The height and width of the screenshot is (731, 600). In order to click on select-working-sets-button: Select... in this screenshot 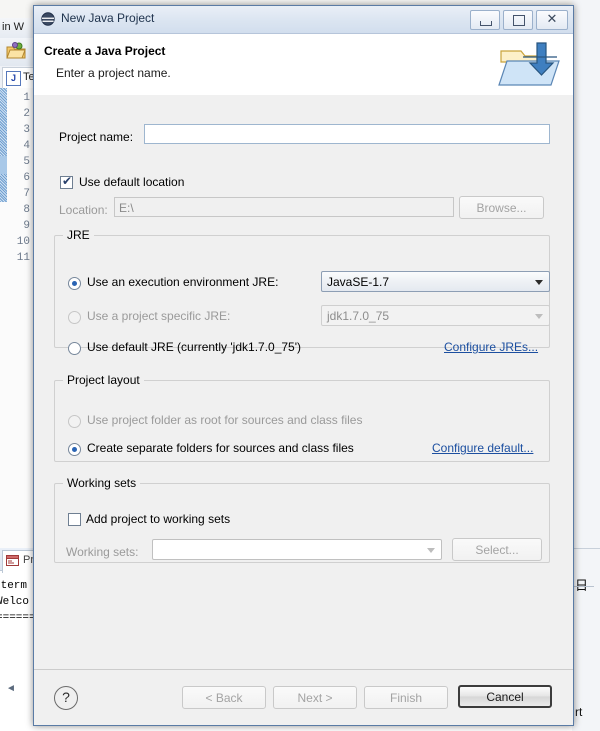, I will do `click(497, 549)`.